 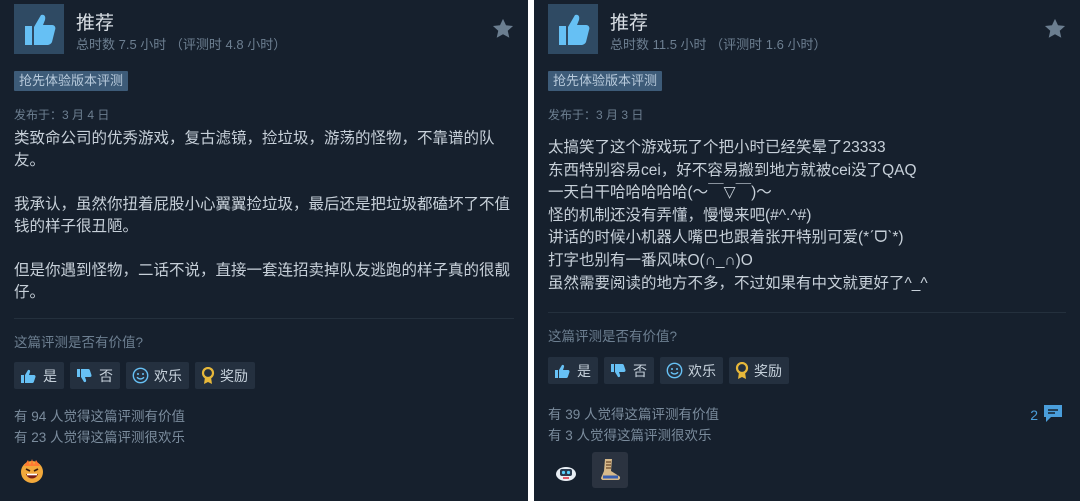 I want to click on helpful-count: 有 94 人觉得这篇评测有价值, so click(x=100, y=416).